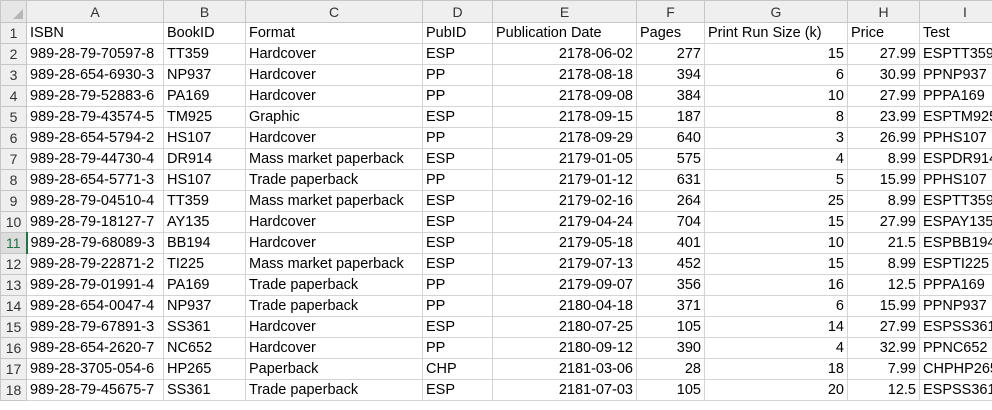 Image resolution: width=992 pixels, height=410 pixels. What do you see at coordinates (204, 11) in the screenshot?
I see `column-header-b: B` at bounding box center [204, 11].